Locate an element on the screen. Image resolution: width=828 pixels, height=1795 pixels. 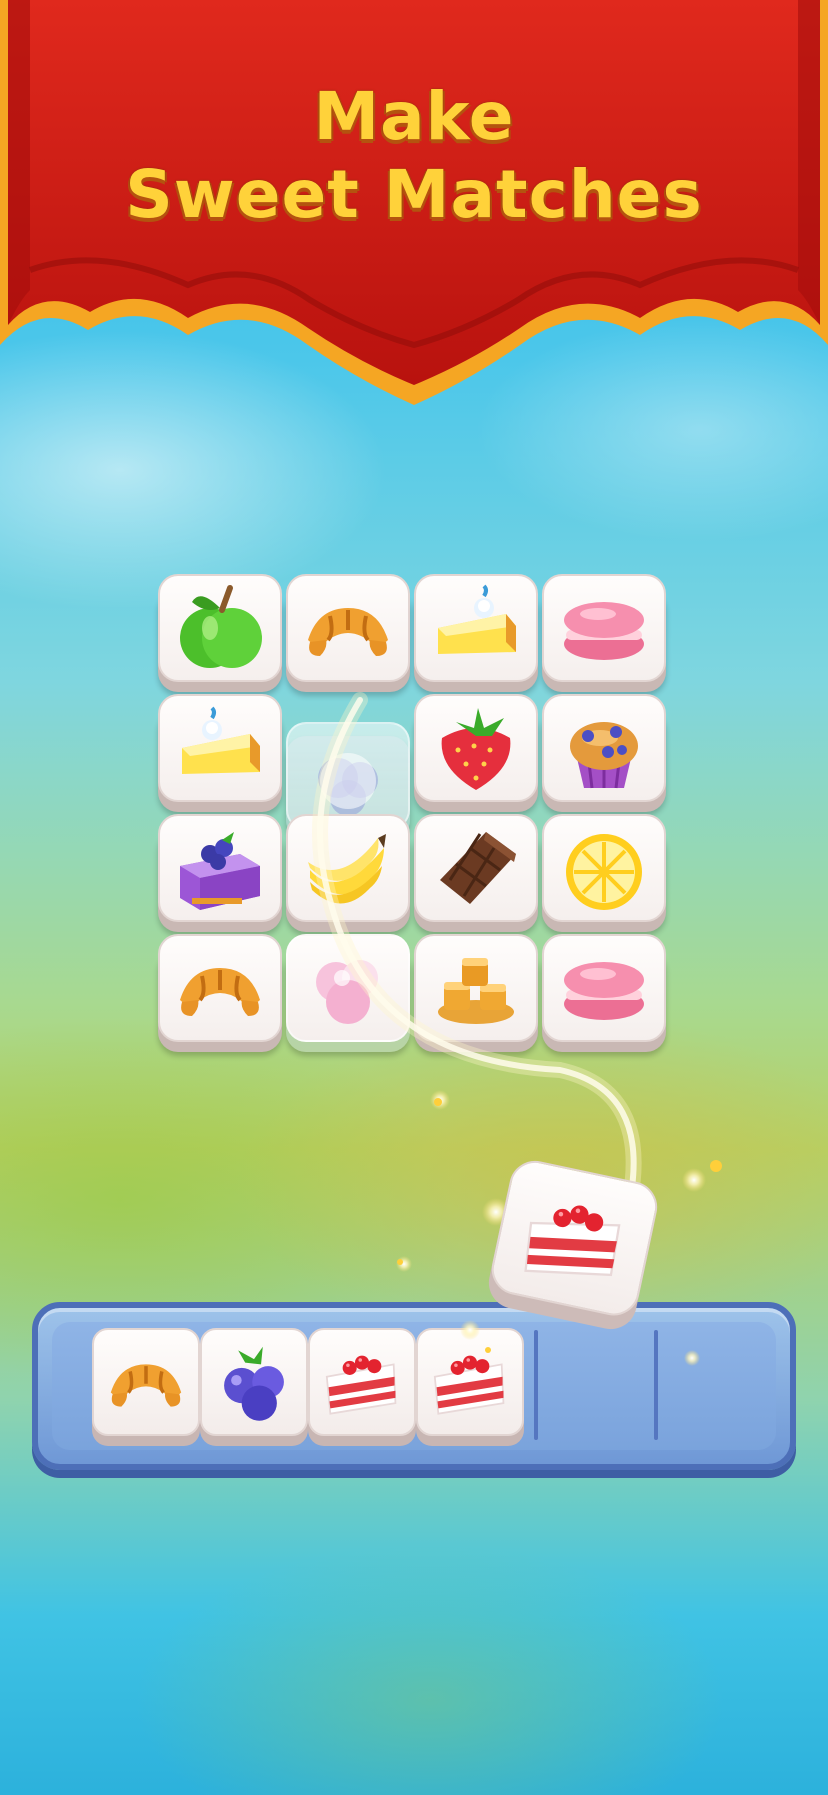
blueberry-icon is located at coordinates (348, 784).